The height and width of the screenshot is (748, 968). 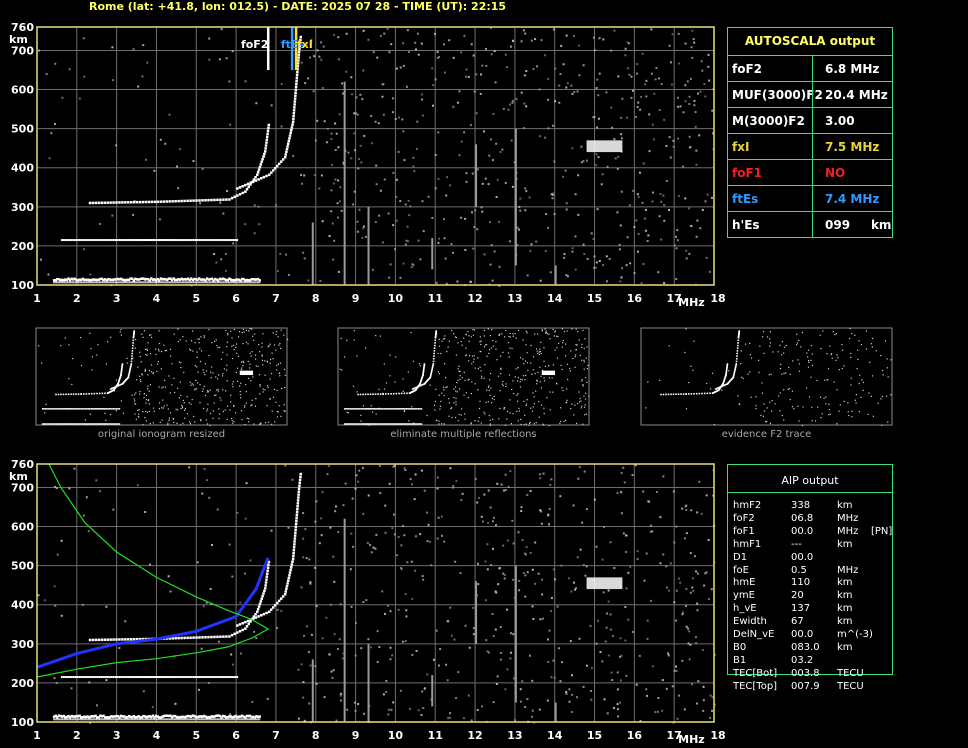 I want to click on aip-param: hmF1, so click(x=747, y=544).